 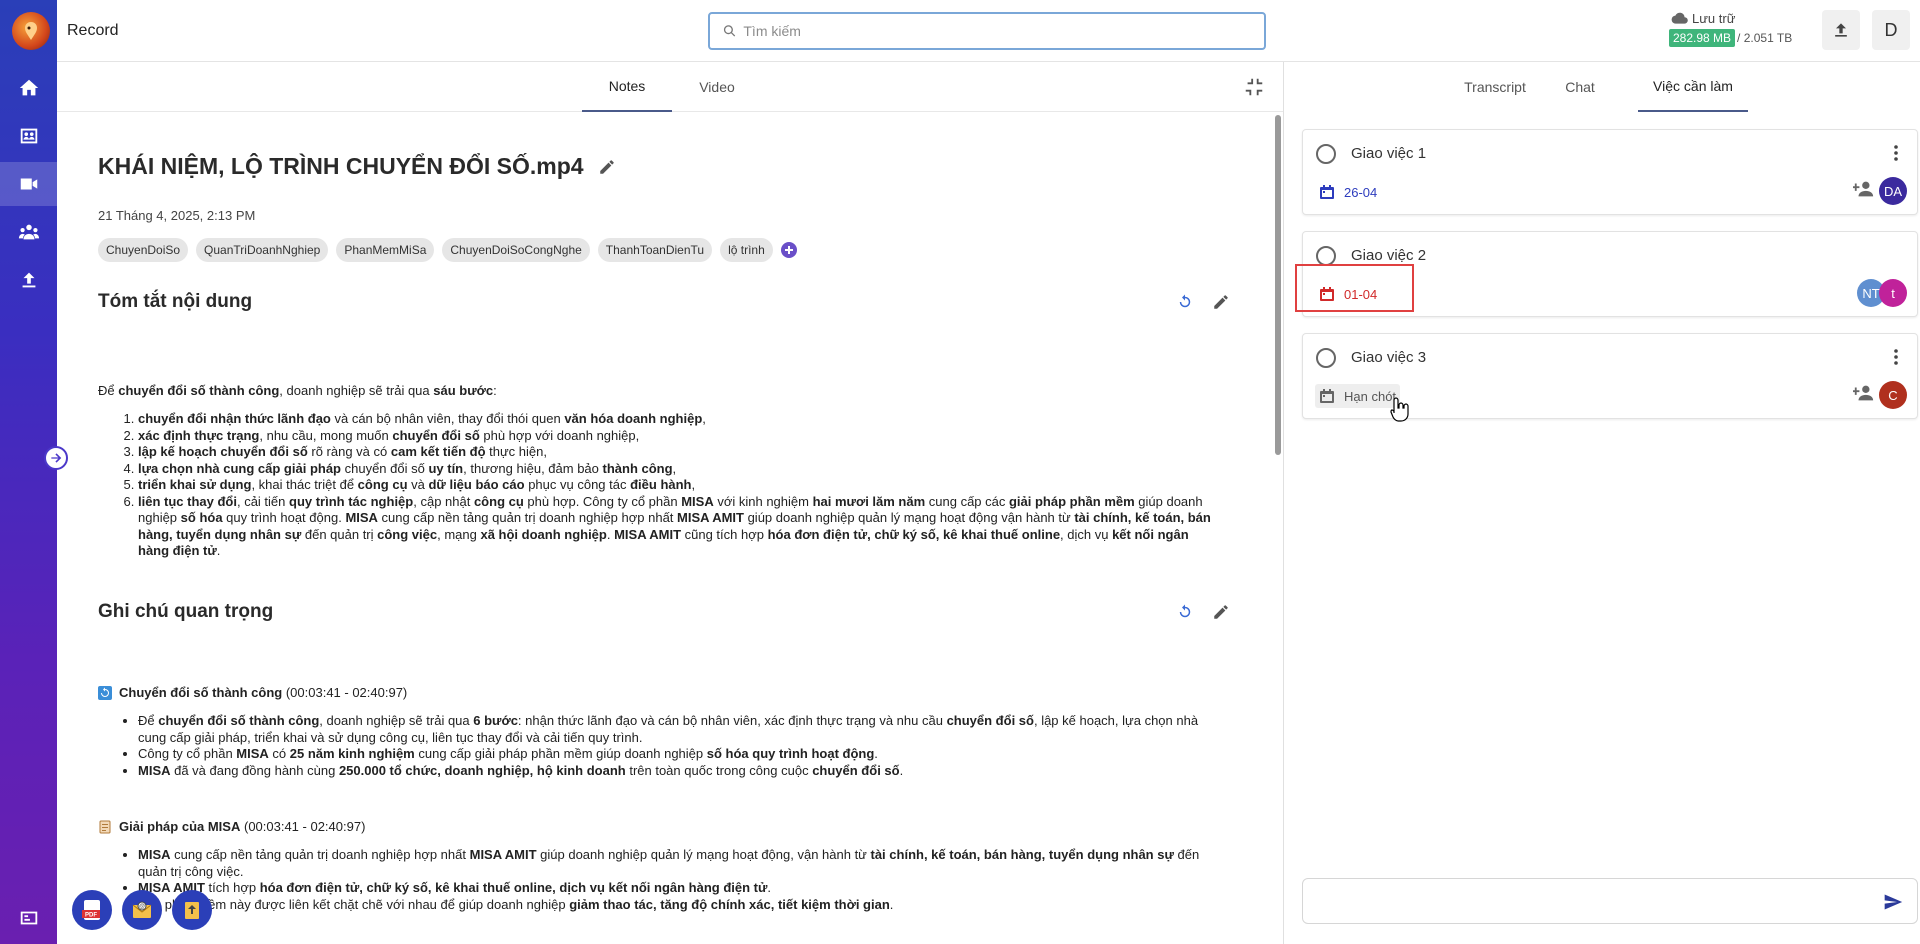 I want to click on storage-total: / 2.051 TB, so click(x=1765, y=38).